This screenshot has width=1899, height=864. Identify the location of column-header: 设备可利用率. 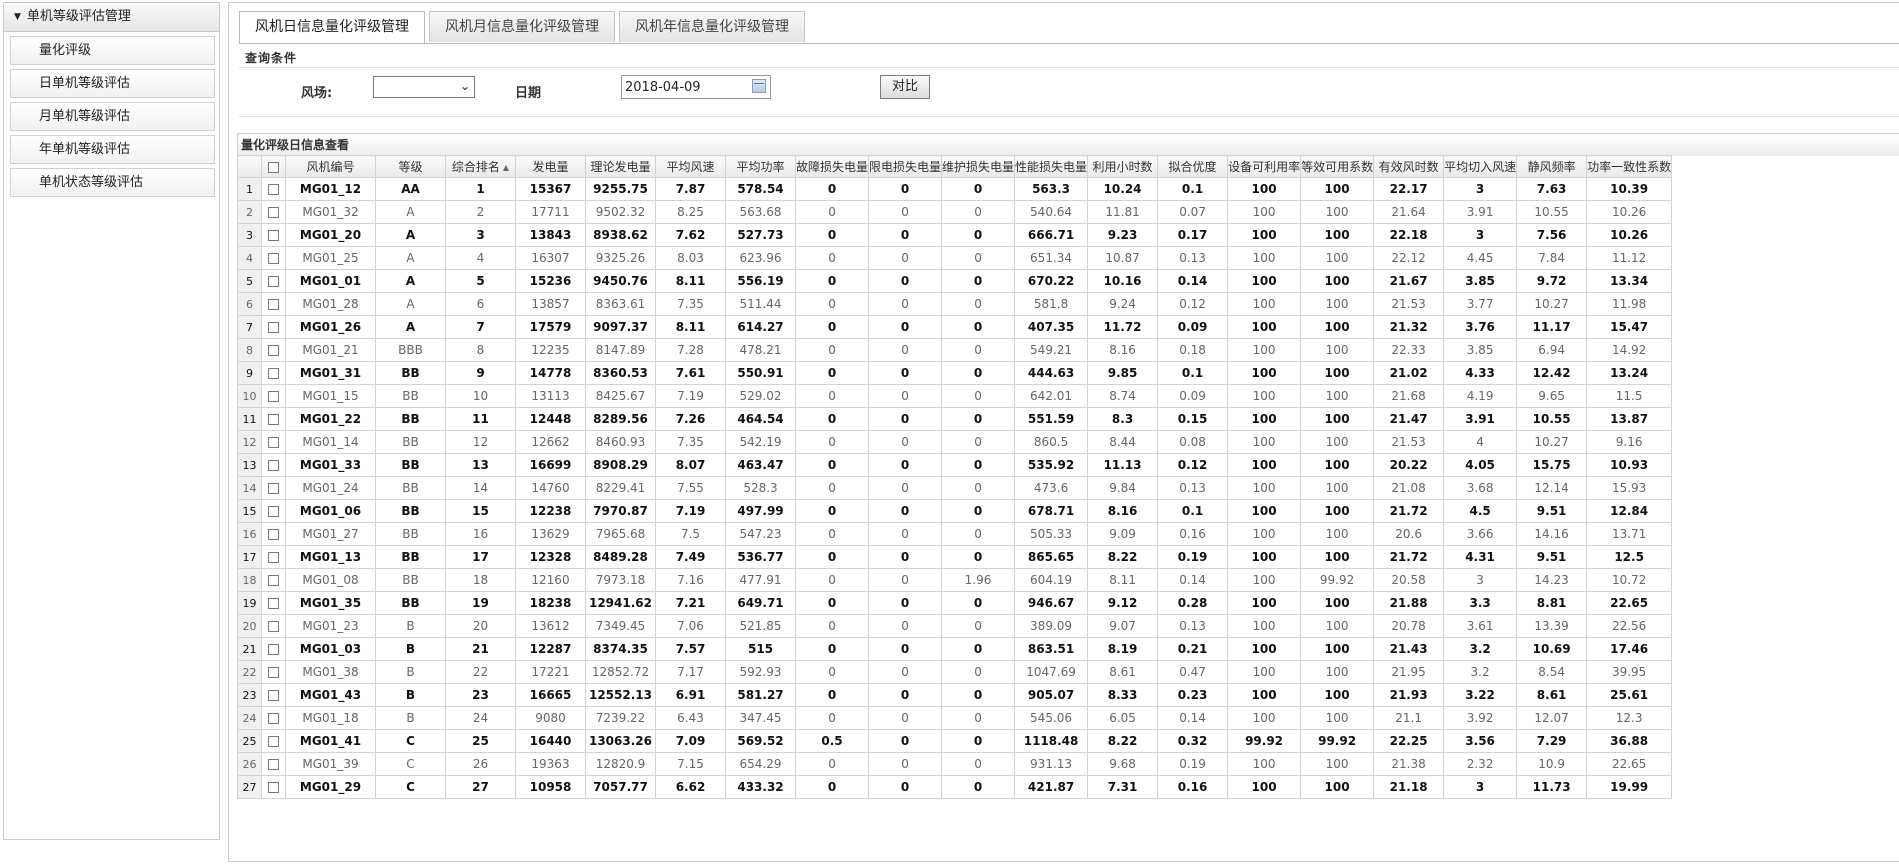
(1264, 166).